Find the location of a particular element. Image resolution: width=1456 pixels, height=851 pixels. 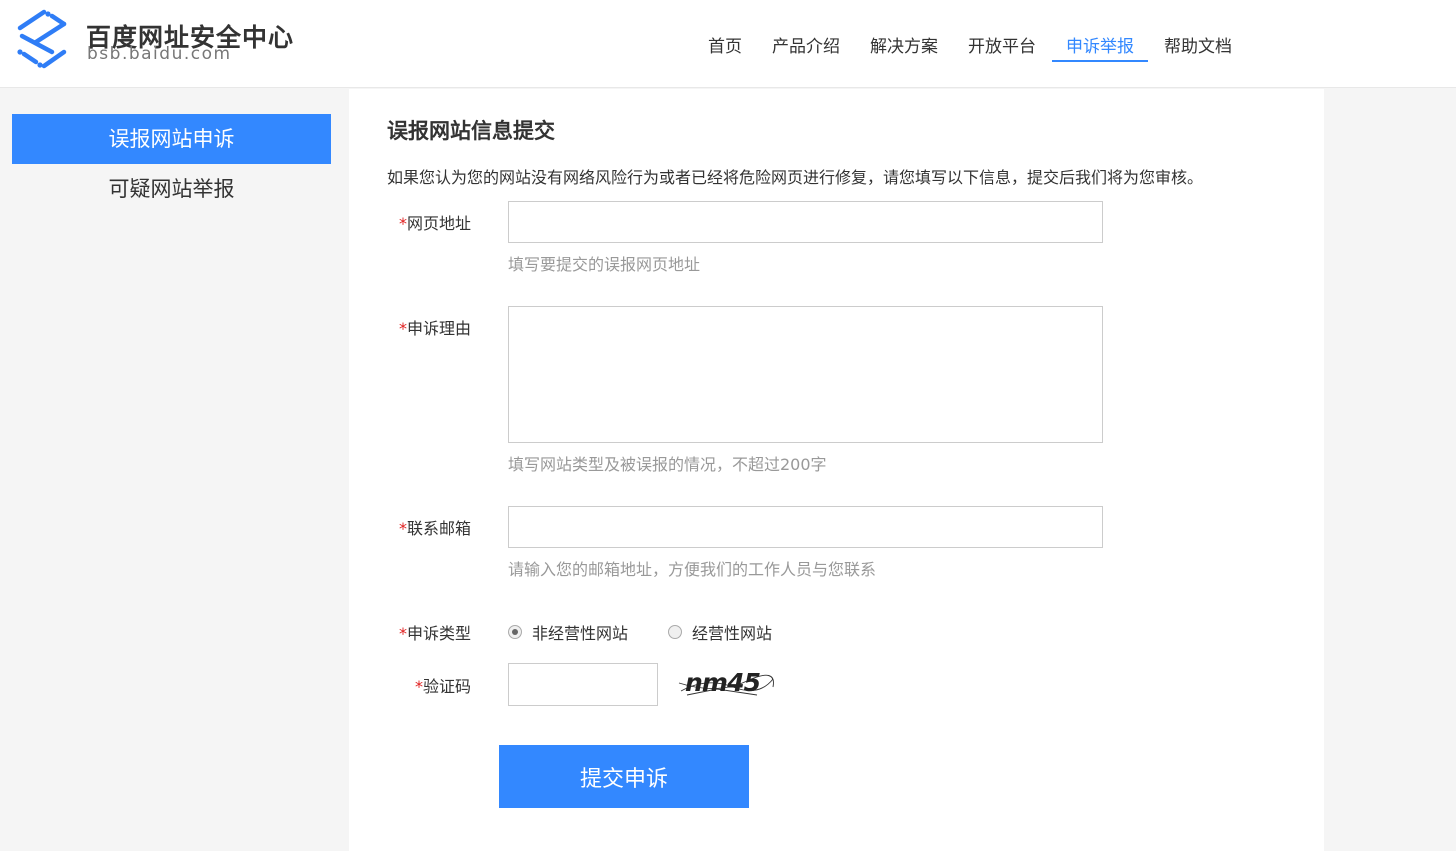

type-label: *申诉类型 is located at coordinates (410, 632).